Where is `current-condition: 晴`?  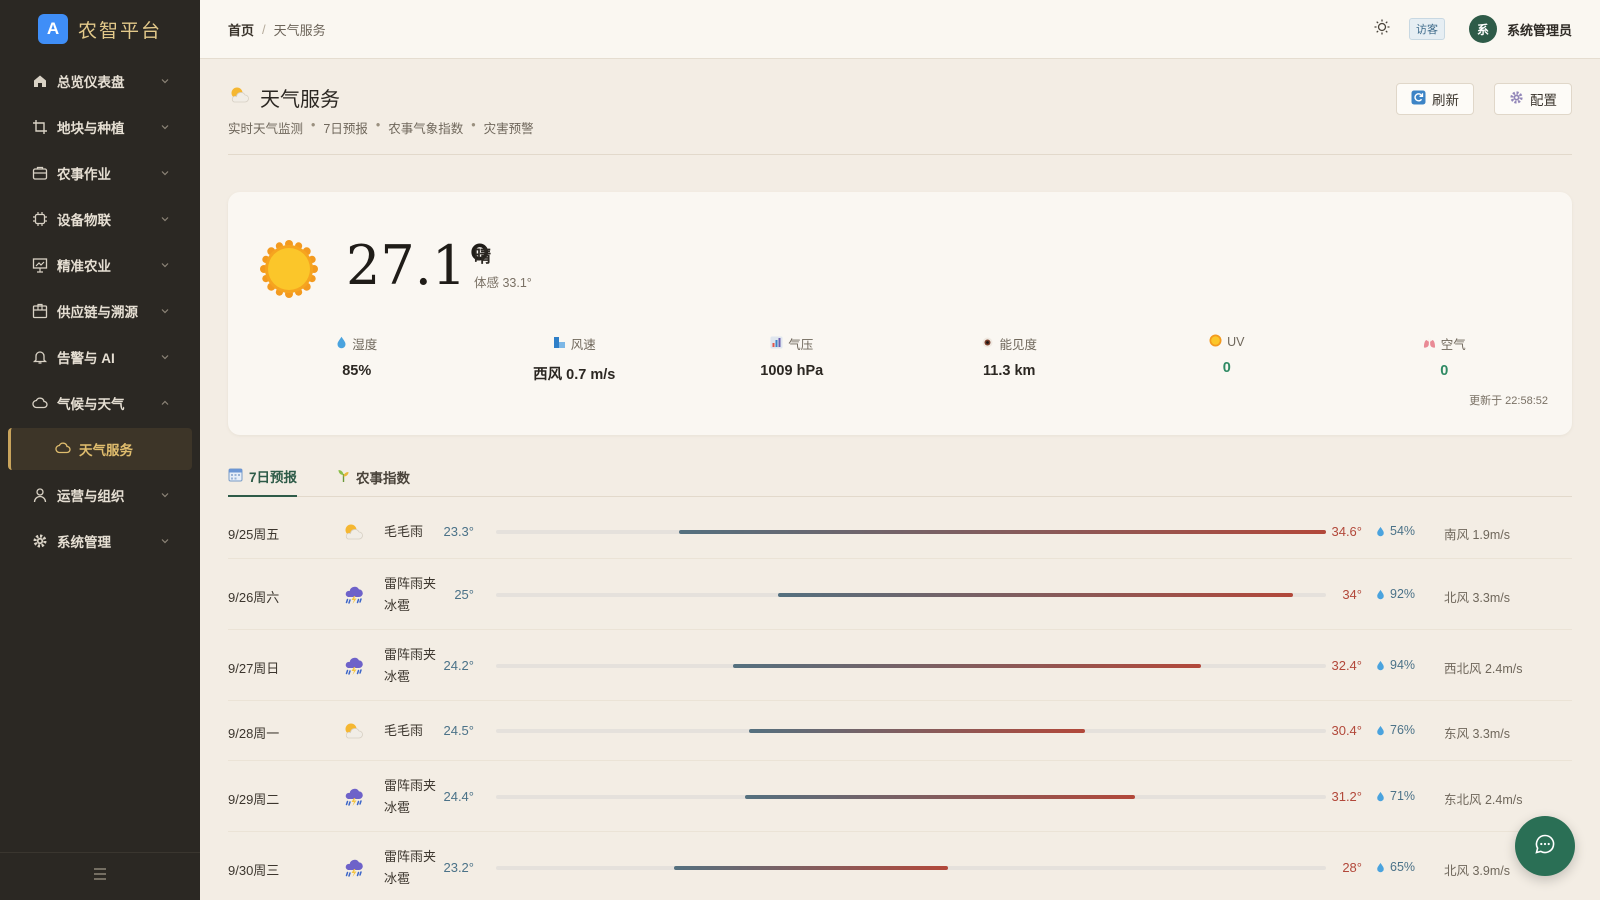 current-condition: 晴 is located at coordinates (482, 256).